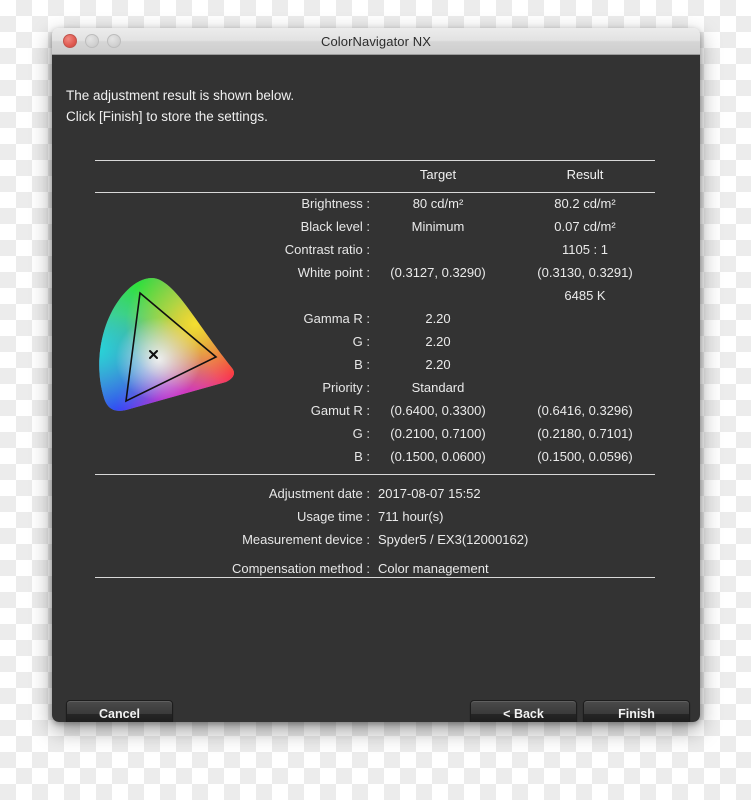  Describe the element at coordinates (411, 516) in the screenshot. I see `info-value: 711 hour(s)` at that location.